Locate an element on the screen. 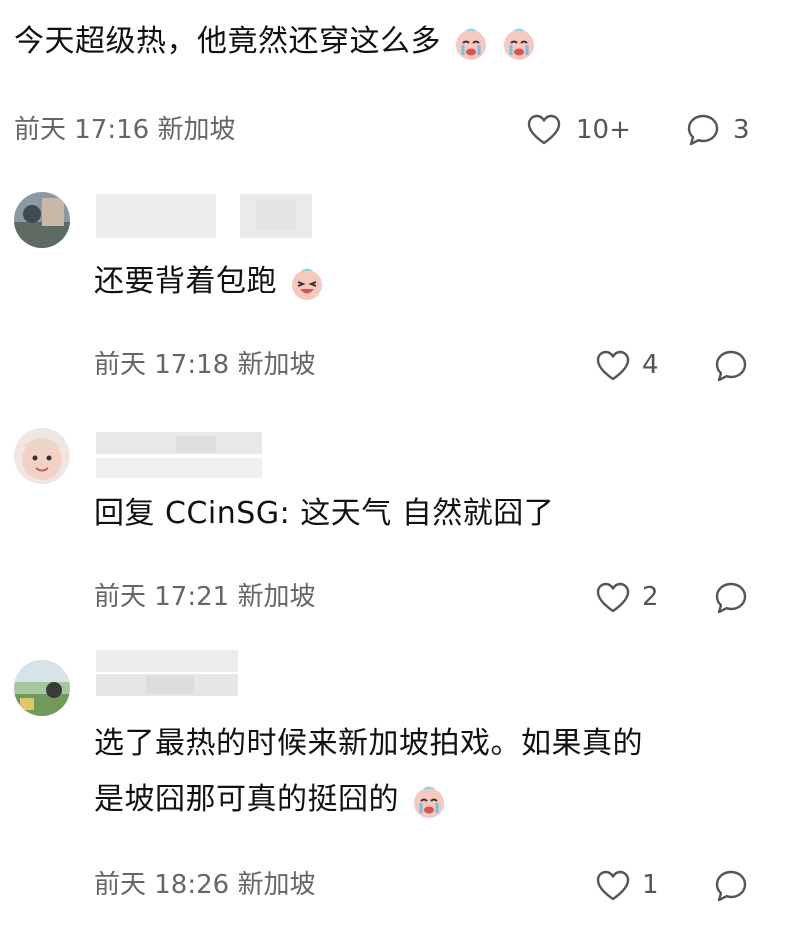  comment-text-row: 是坡囧那可真的挺囧的 is located at coordinates (270, 800).